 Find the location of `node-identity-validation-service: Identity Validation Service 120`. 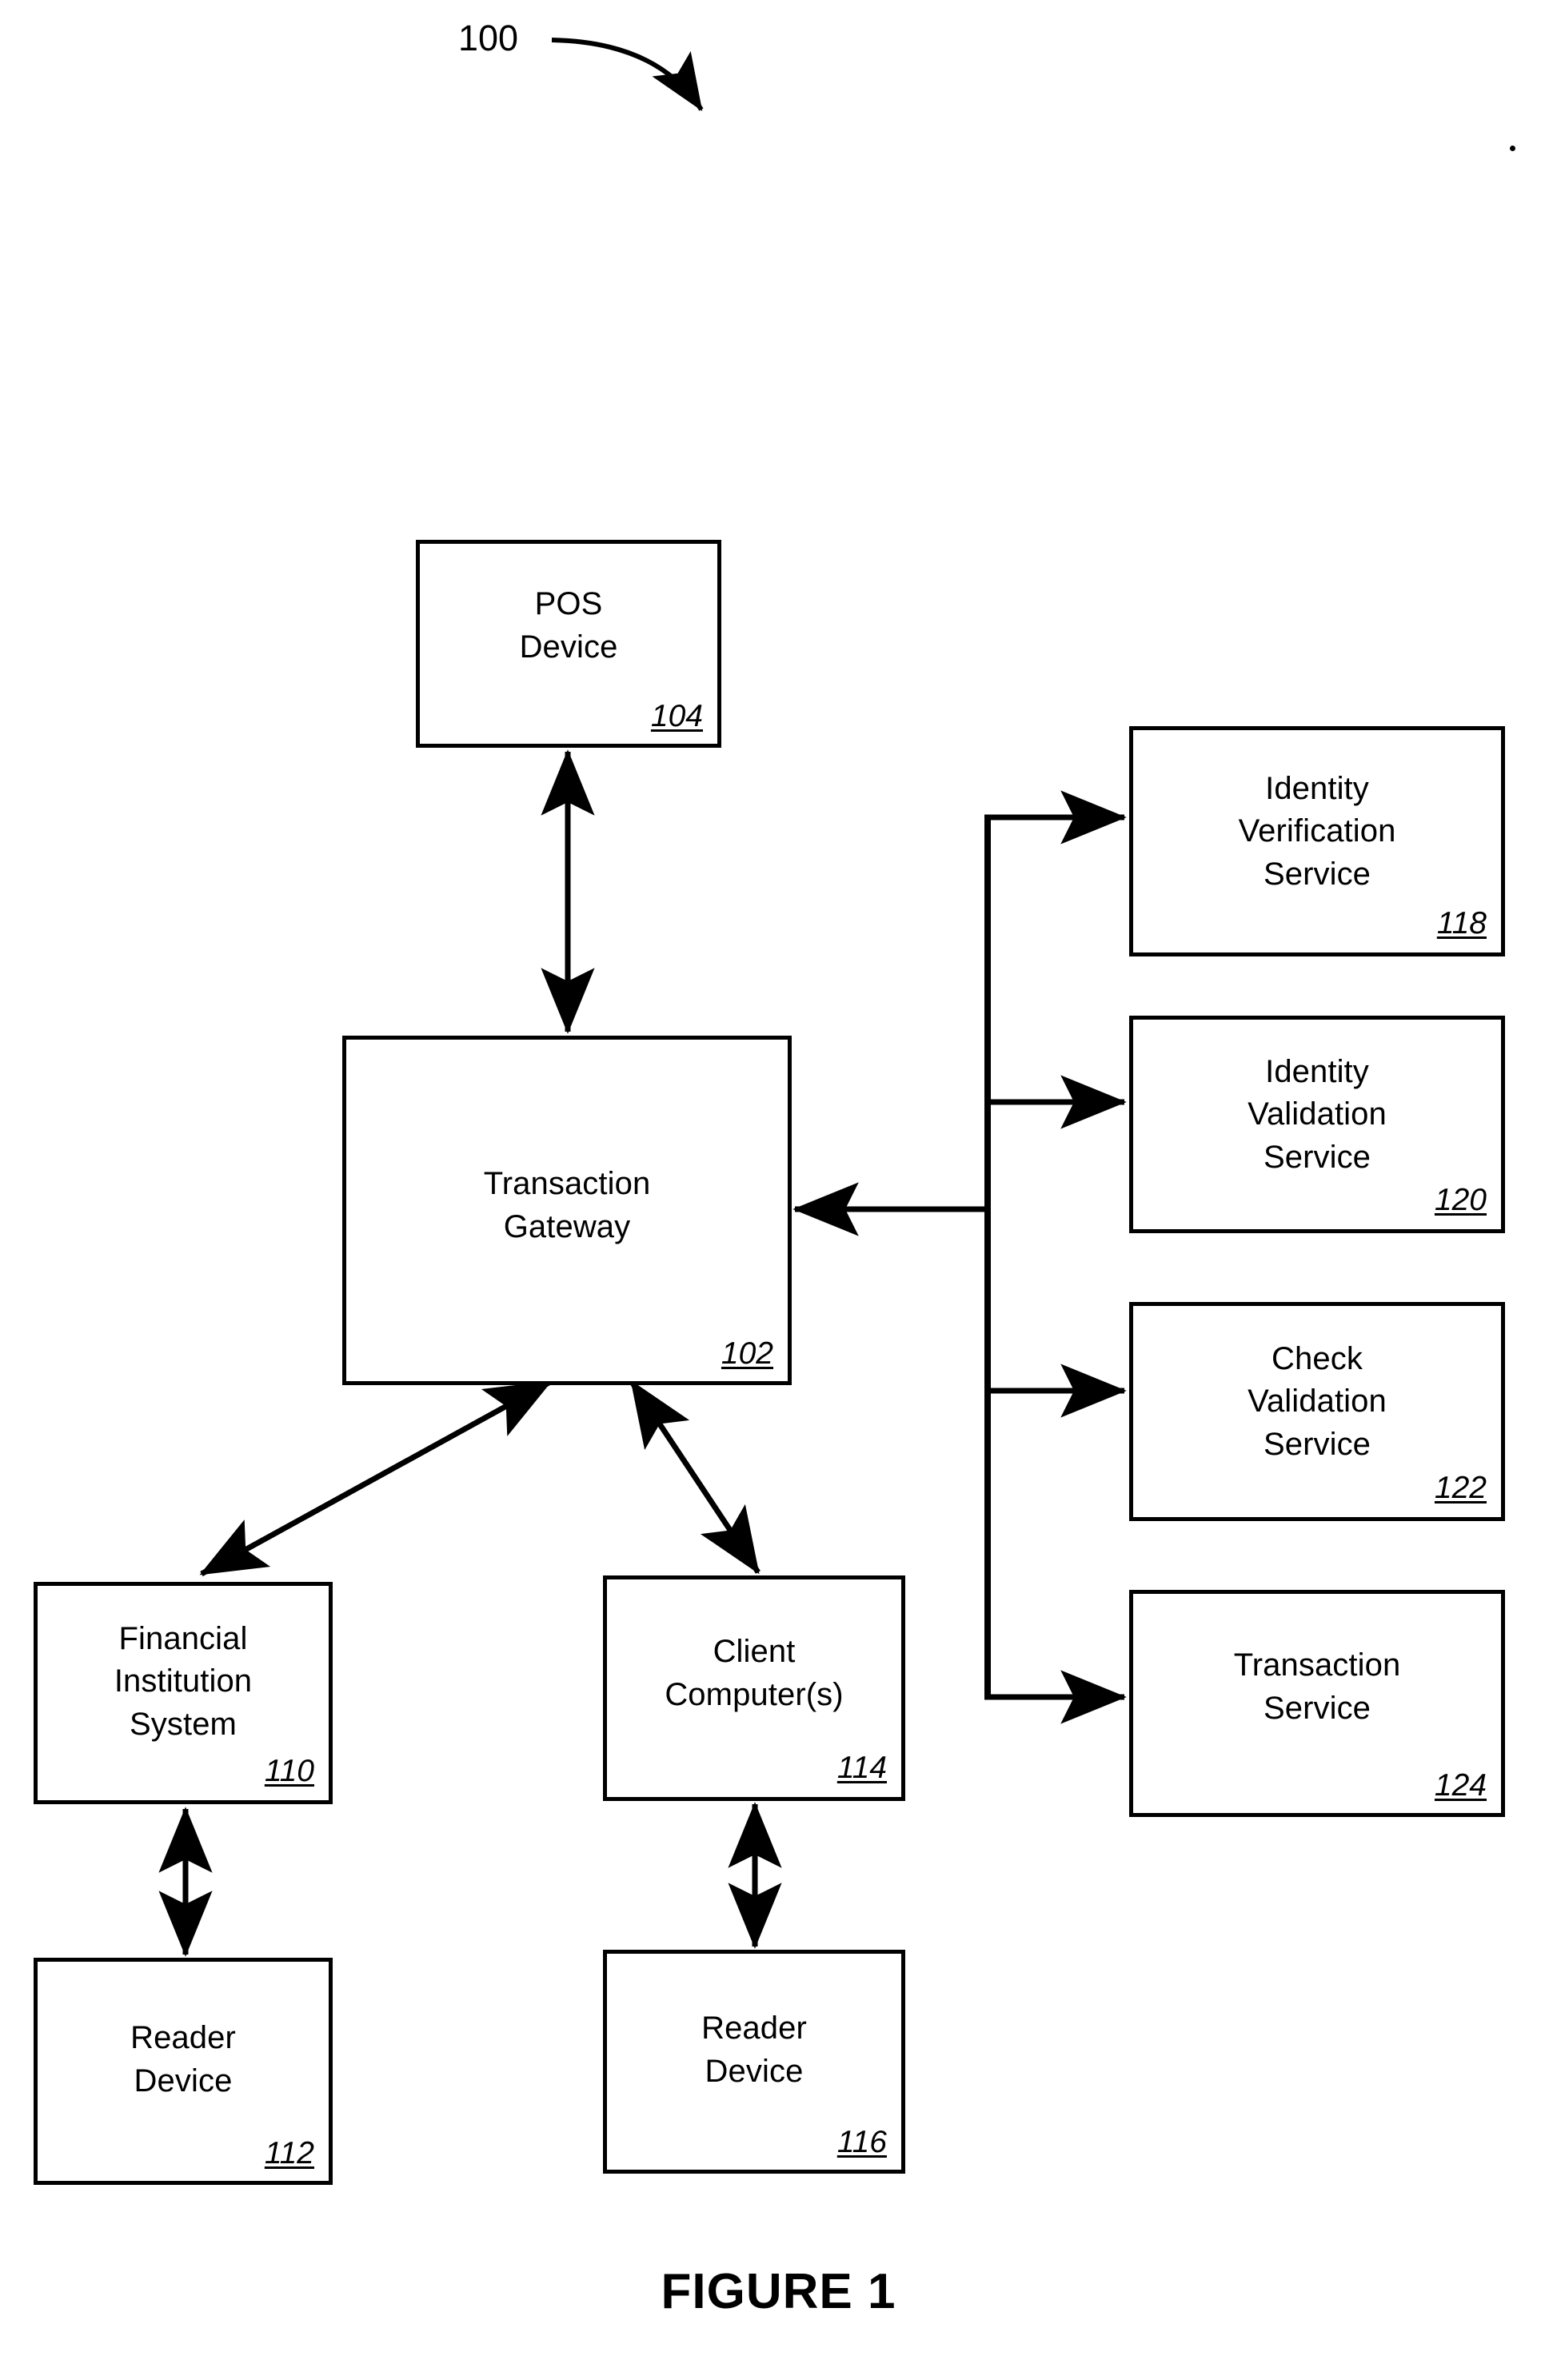

node-identity-validation-service: Identity Validation Service 120 is located at coordinates (1317, 1124).